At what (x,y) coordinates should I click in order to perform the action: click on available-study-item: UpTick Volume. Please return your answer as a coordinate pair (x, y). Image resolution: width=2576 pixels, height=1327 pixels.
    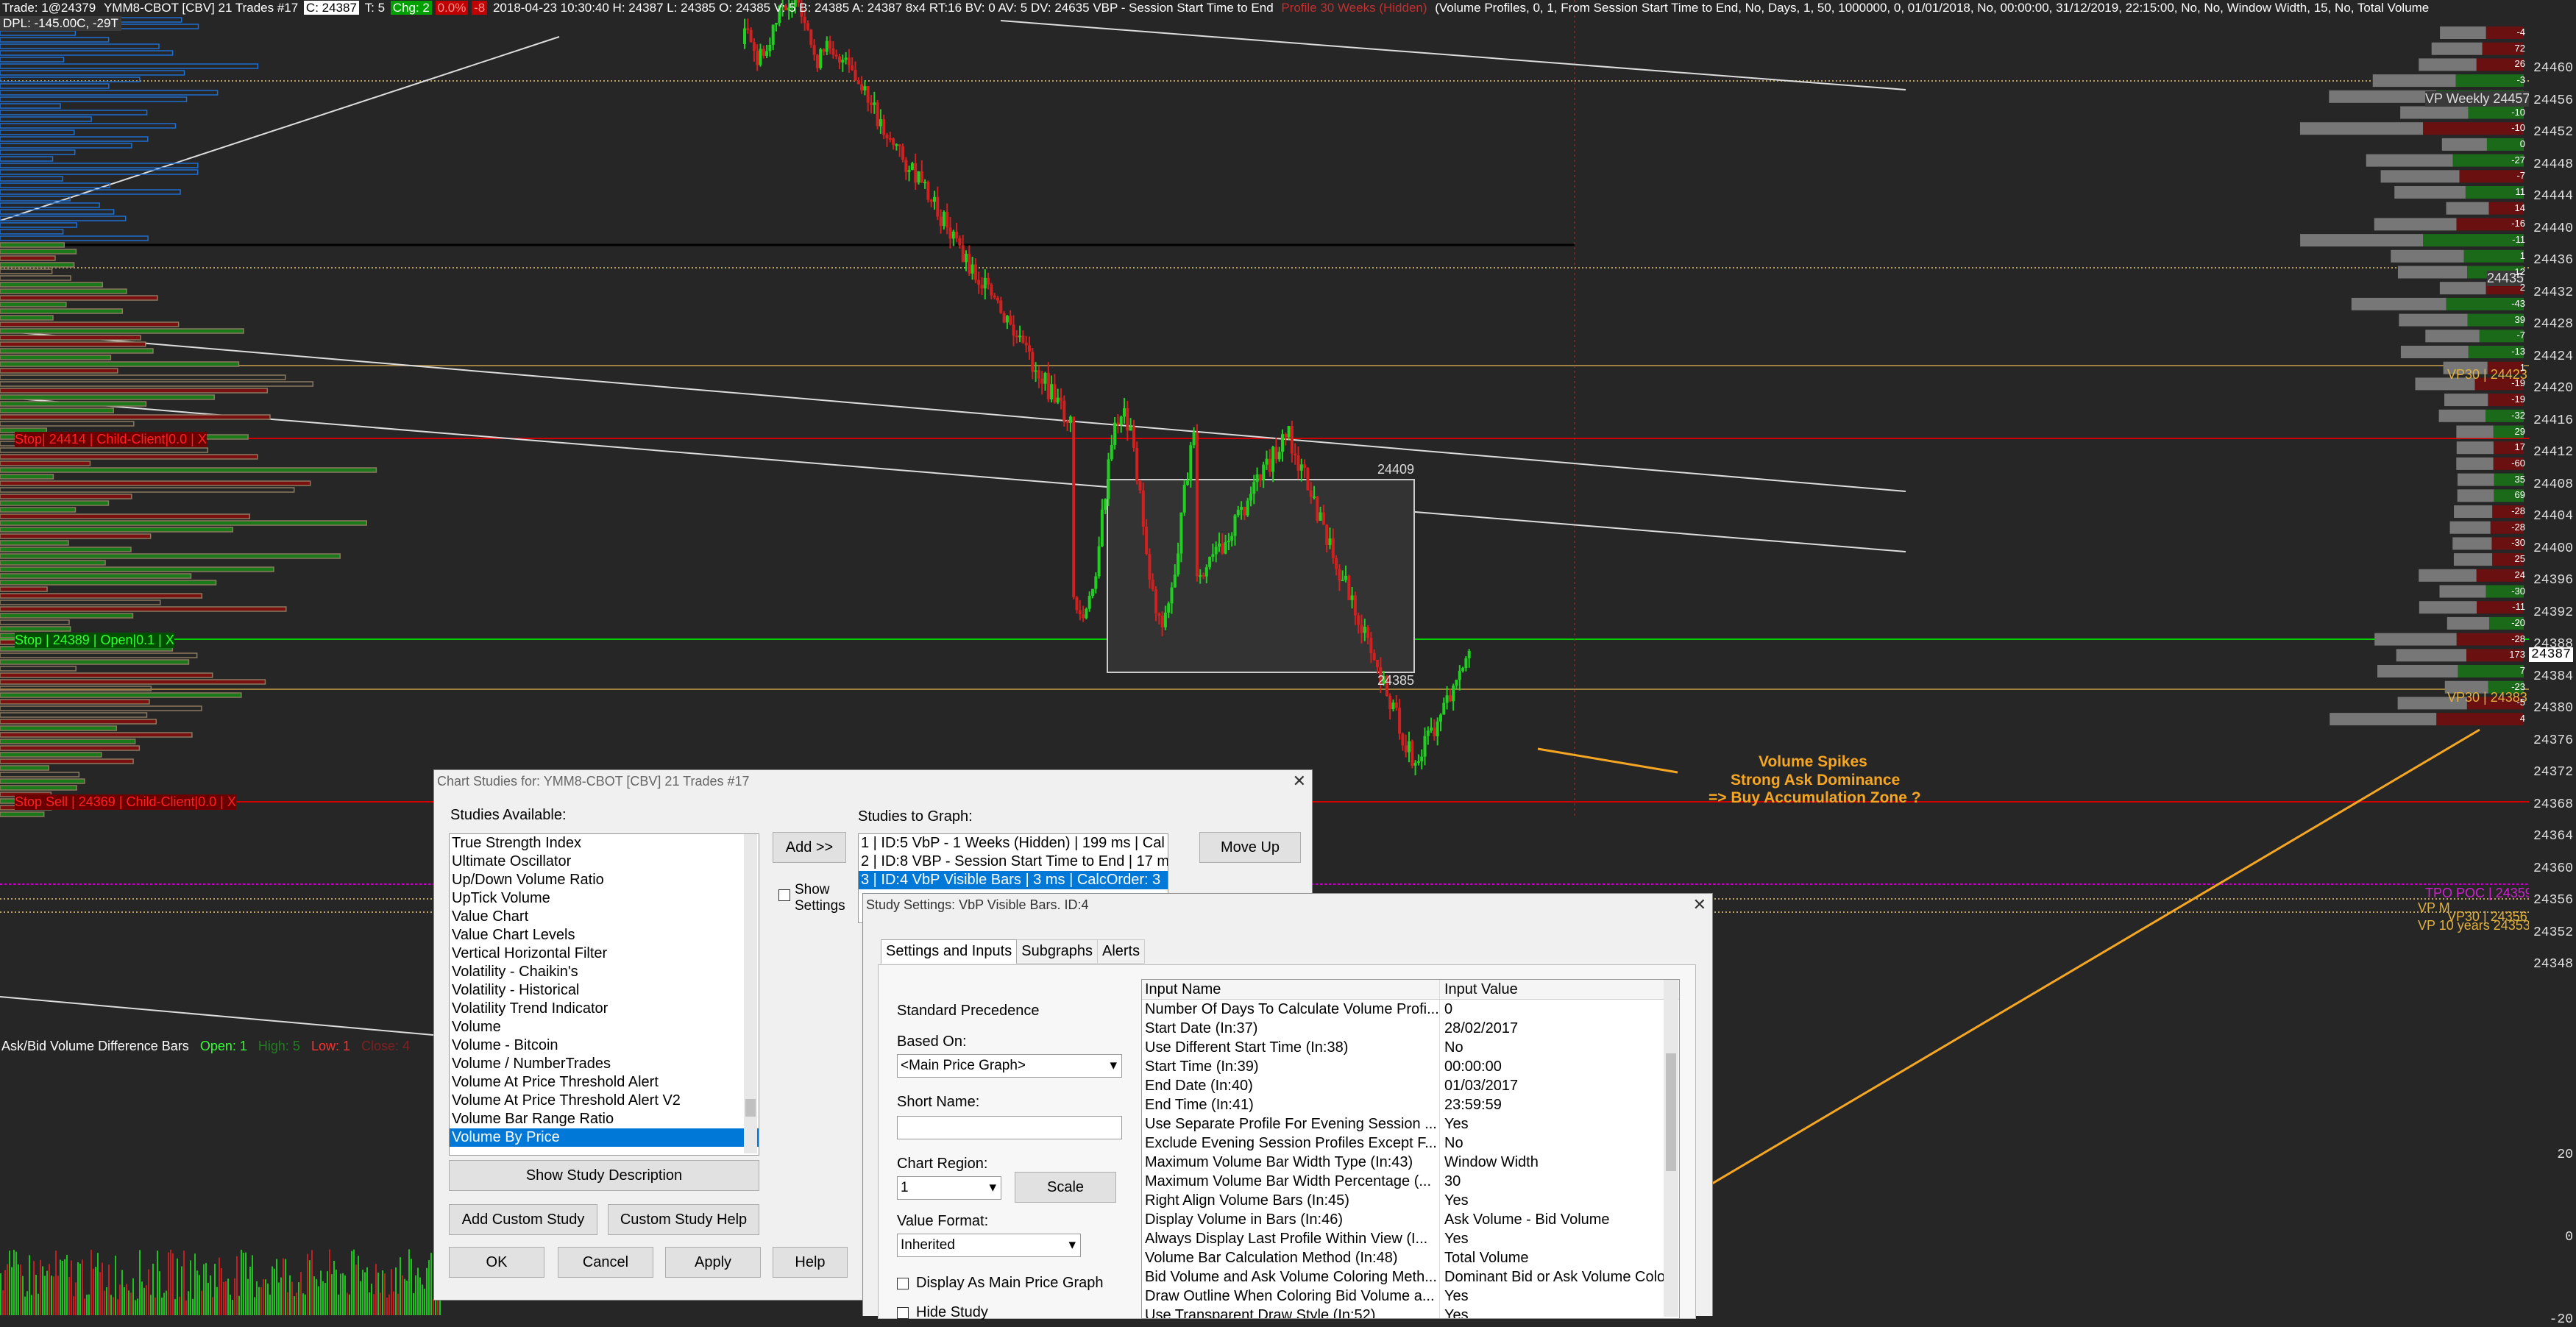
    Looking at the image, I should click on (604, 898).